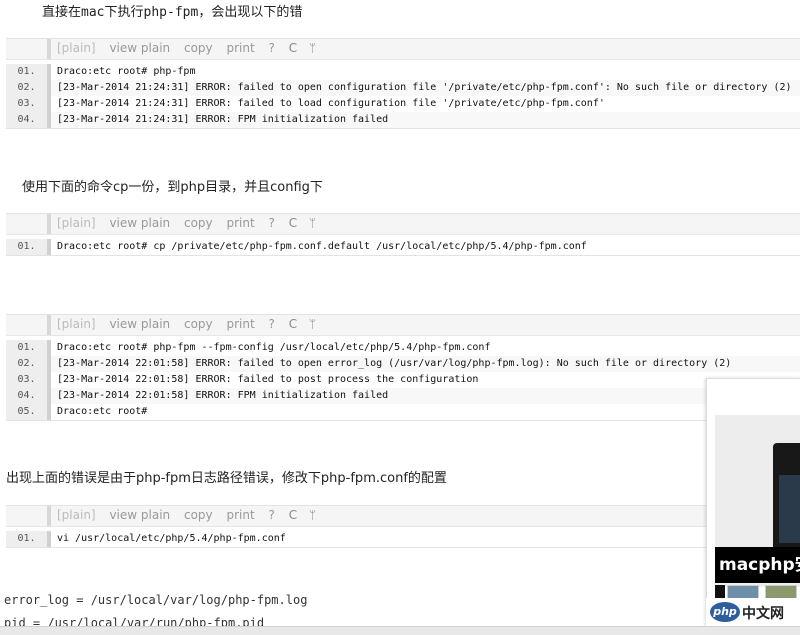 The image size is (800, 635). Describe the element at coordinates (403, 412) in the screenshot. I see `code-line: 05. Draco:etc root#` at that location.